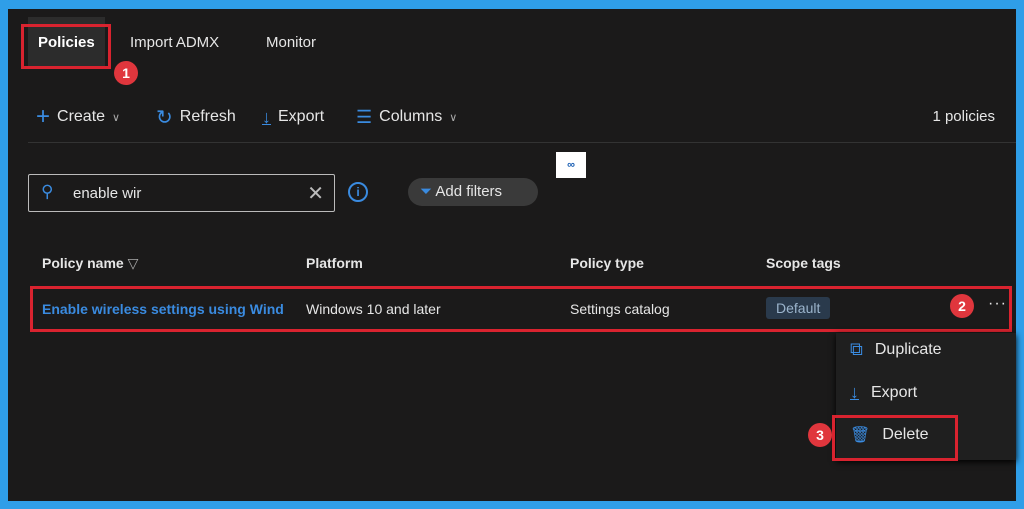 Image resolution: width=1024 pixels, height=509 pixels. Describe the element at coordinates (895, 438) in the screenshot. I see `highlight-delete` at that location.